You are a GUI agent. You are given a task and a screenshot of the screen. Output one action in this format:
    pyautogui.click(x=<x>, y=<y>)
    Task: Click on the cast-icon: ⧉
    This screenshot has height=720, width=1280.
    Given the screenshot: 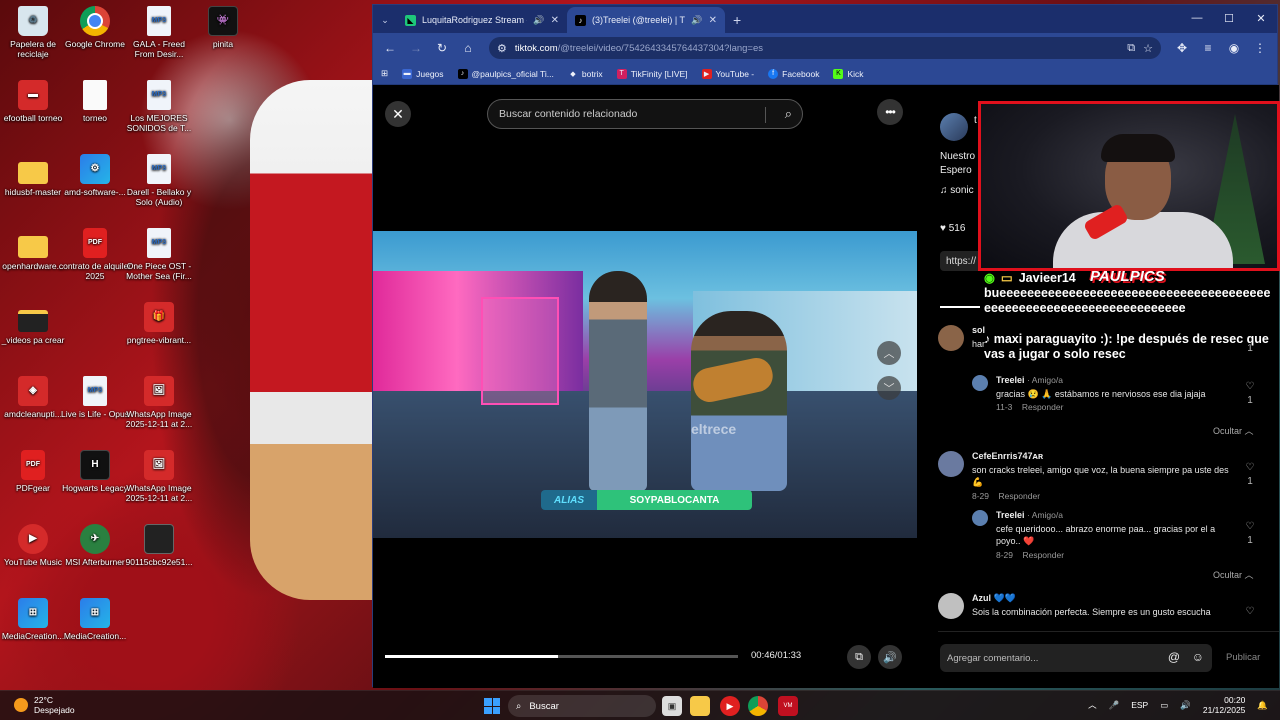 What is the action you would take?
    pyautogui.click(x=1131, y=48)
    